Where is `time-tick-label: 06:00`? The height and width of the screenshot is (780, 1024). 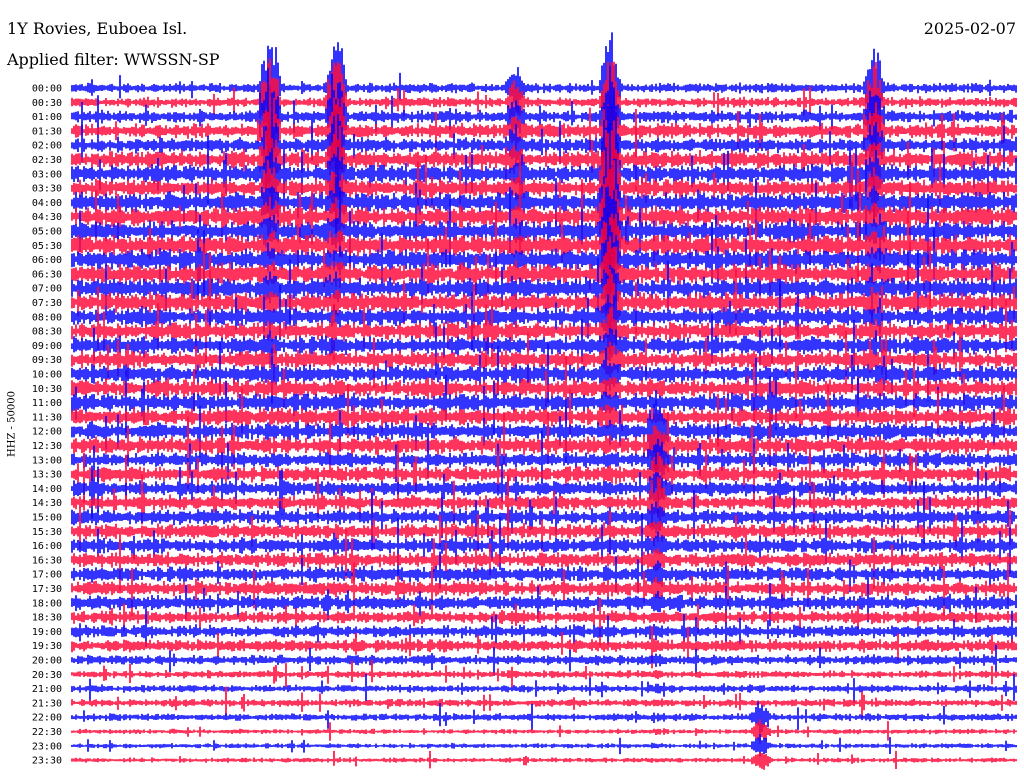 time-tick-label: 06:00 is located at coordinates (47, 260).